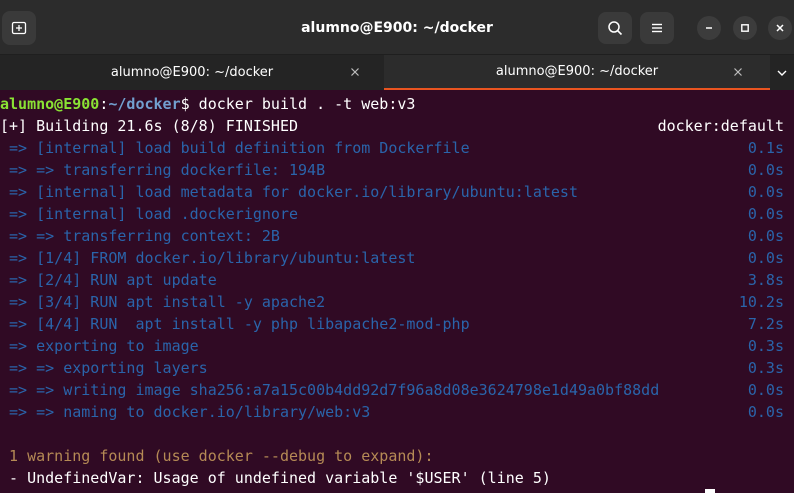 Image resolution: width=794 pixels, height=493 pixels. I want to click on prompt-path: ~/docker, so click(144, 104).